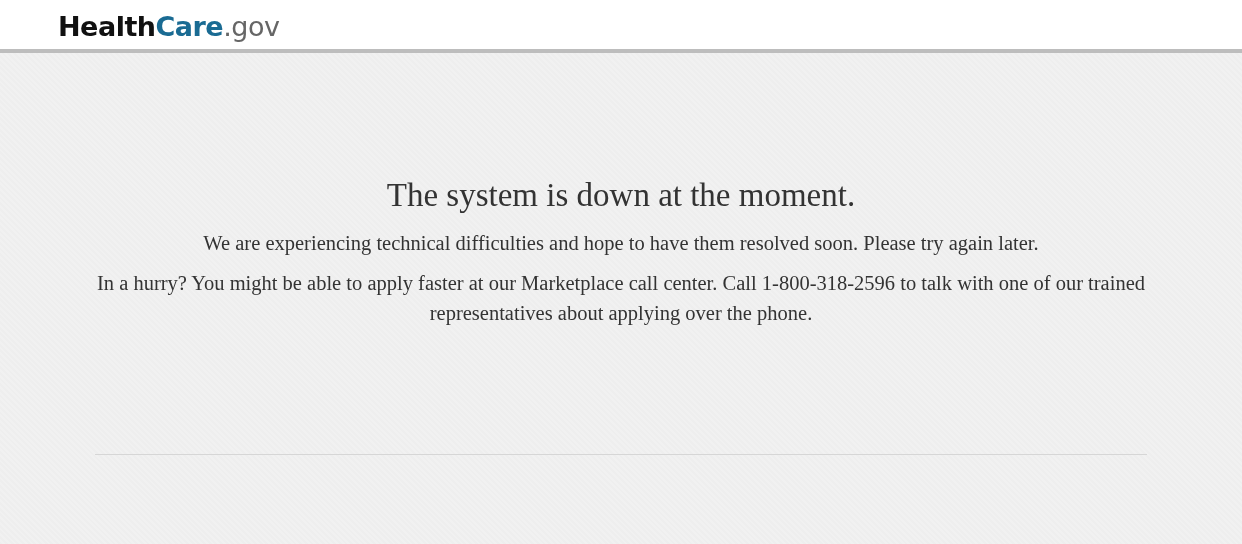 The width and height of the screenshot is (1242, 544). I want to click on message-paragraph: We are experiencing technical difficulties and hope to have them resolved soon. Please try again later., so click(621, 244).